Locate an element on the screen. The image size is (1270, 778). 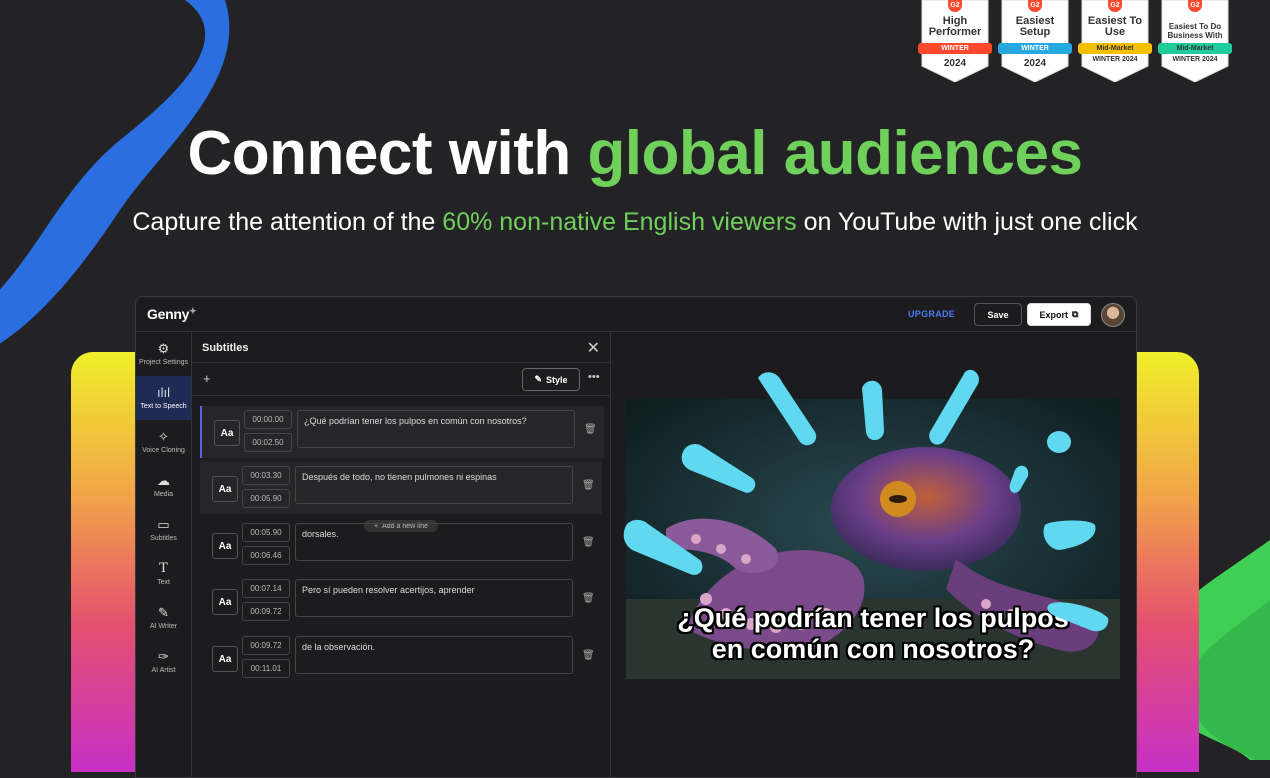
sidebar-item-ai-writer: ✎ AI Writer is located at coordinates (163, 618).